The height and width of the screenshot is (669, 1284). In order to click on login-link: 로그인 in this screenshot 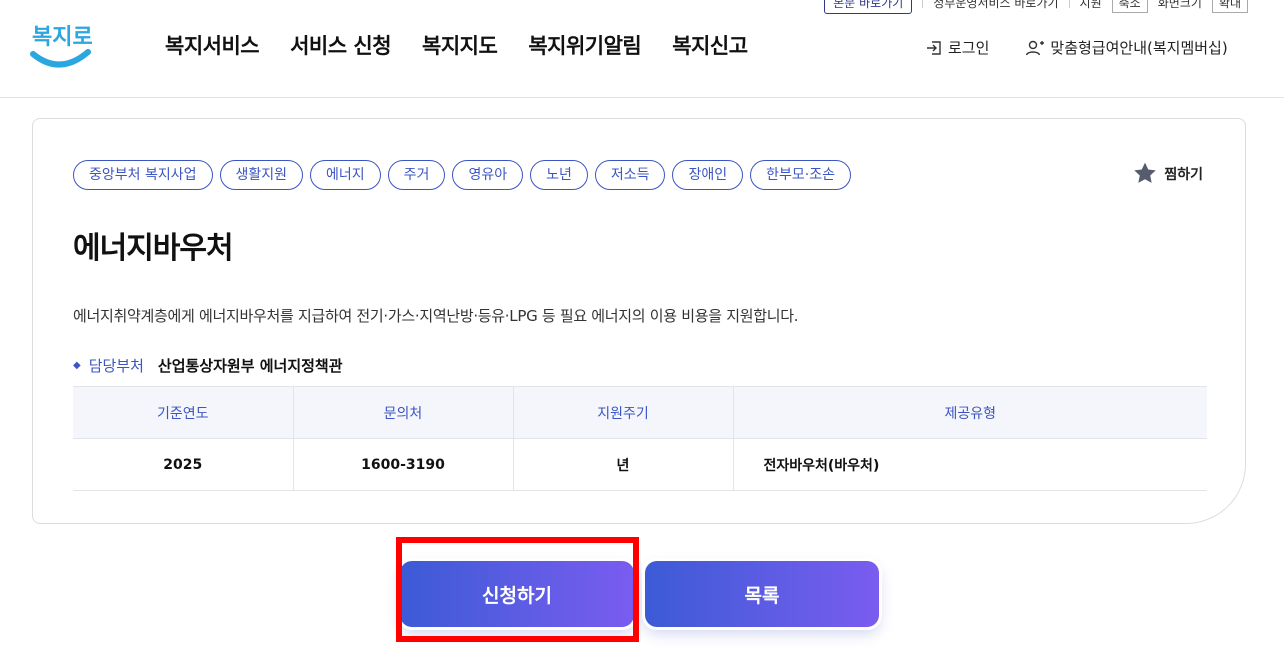, I will do `click(957, 47)`.